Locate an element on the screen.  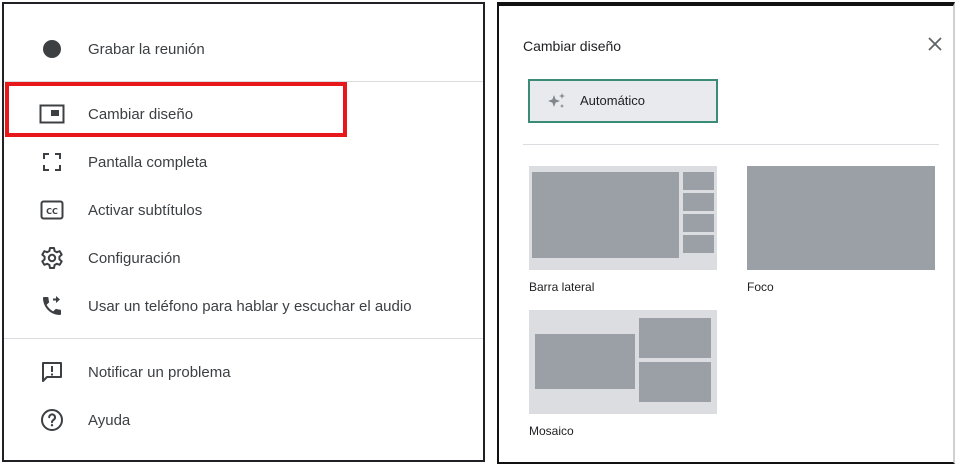
layout-option-label: Mosaico is located at coordinates (551, 431).